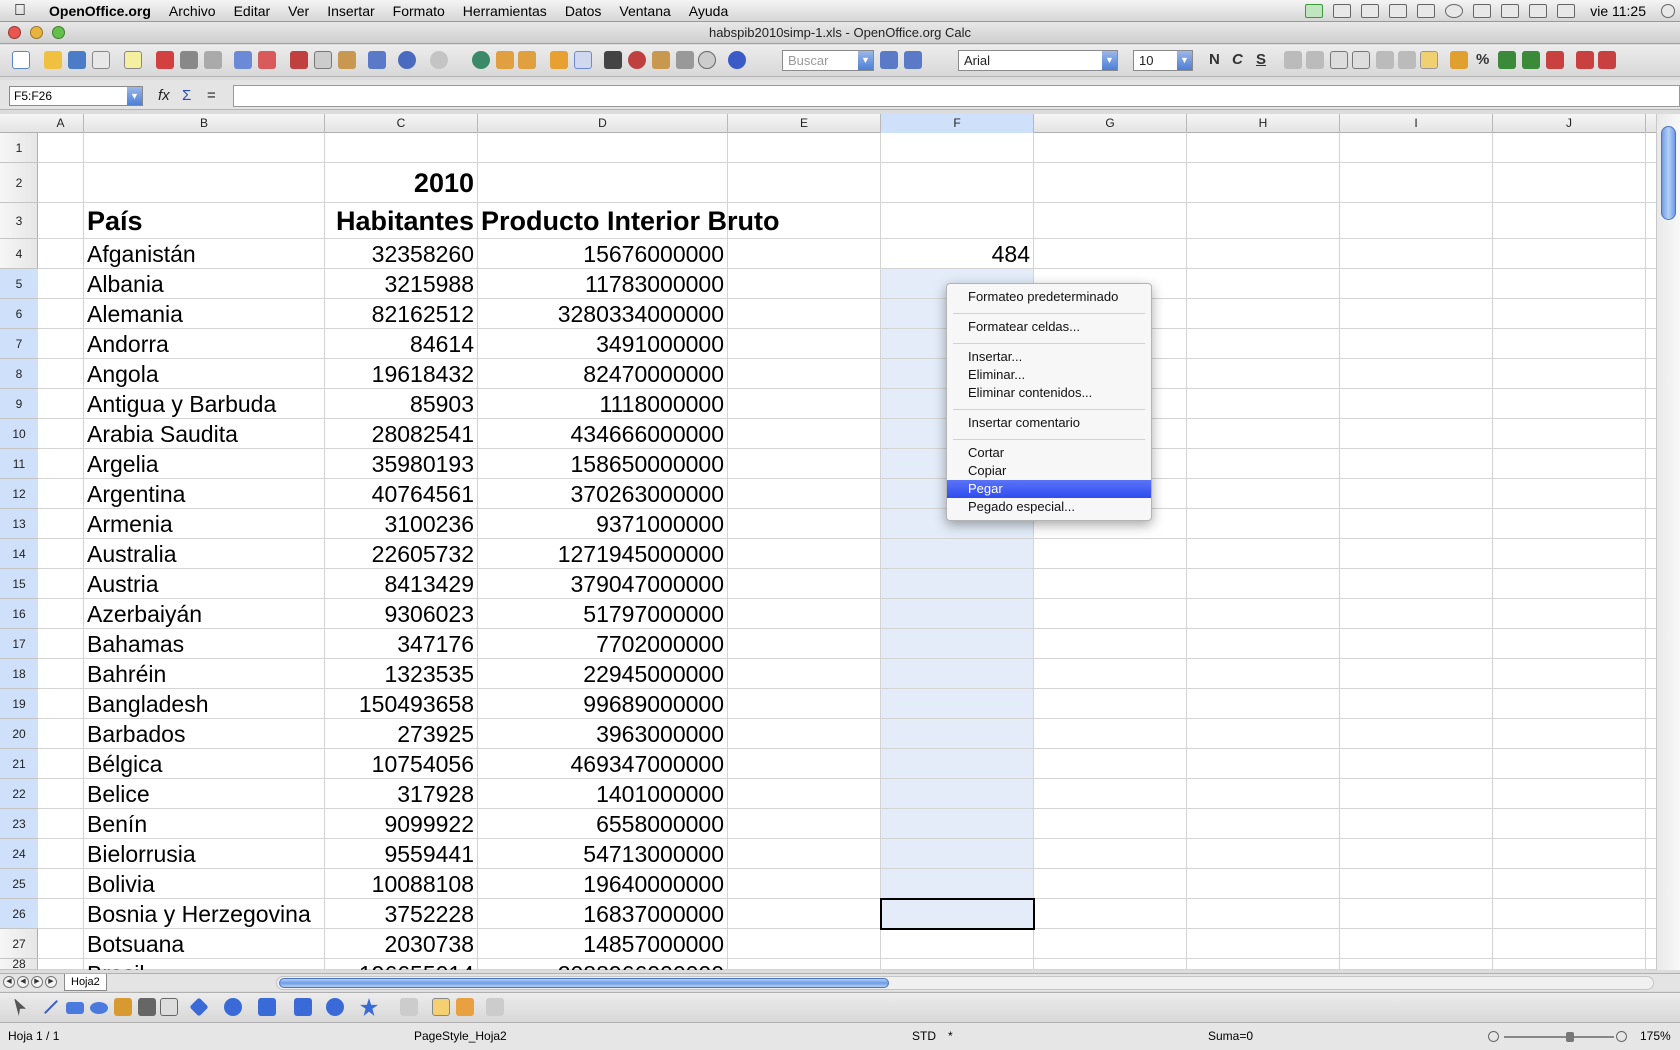  What do you see at coordinates (267, 60) in the screenshot?
I see `autospellcheck-icon` at bounding box center [267, 60].